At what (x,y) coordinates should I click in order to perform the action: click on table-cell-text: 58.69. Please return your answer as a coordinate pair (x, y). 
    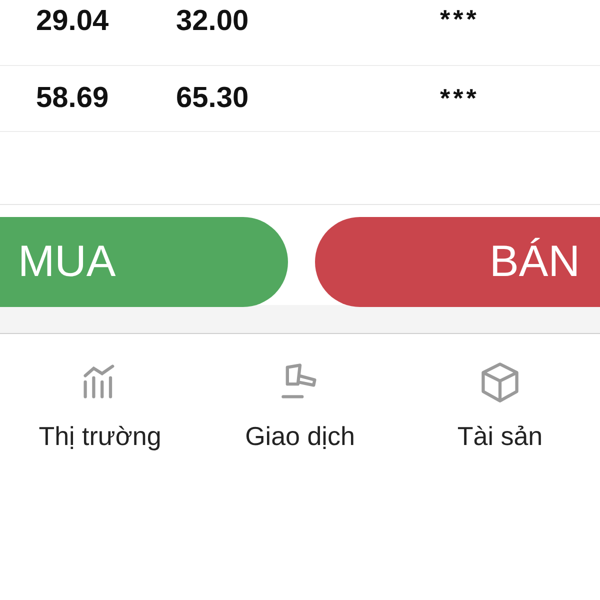
    Looking at the image, I should click on (73, 98).